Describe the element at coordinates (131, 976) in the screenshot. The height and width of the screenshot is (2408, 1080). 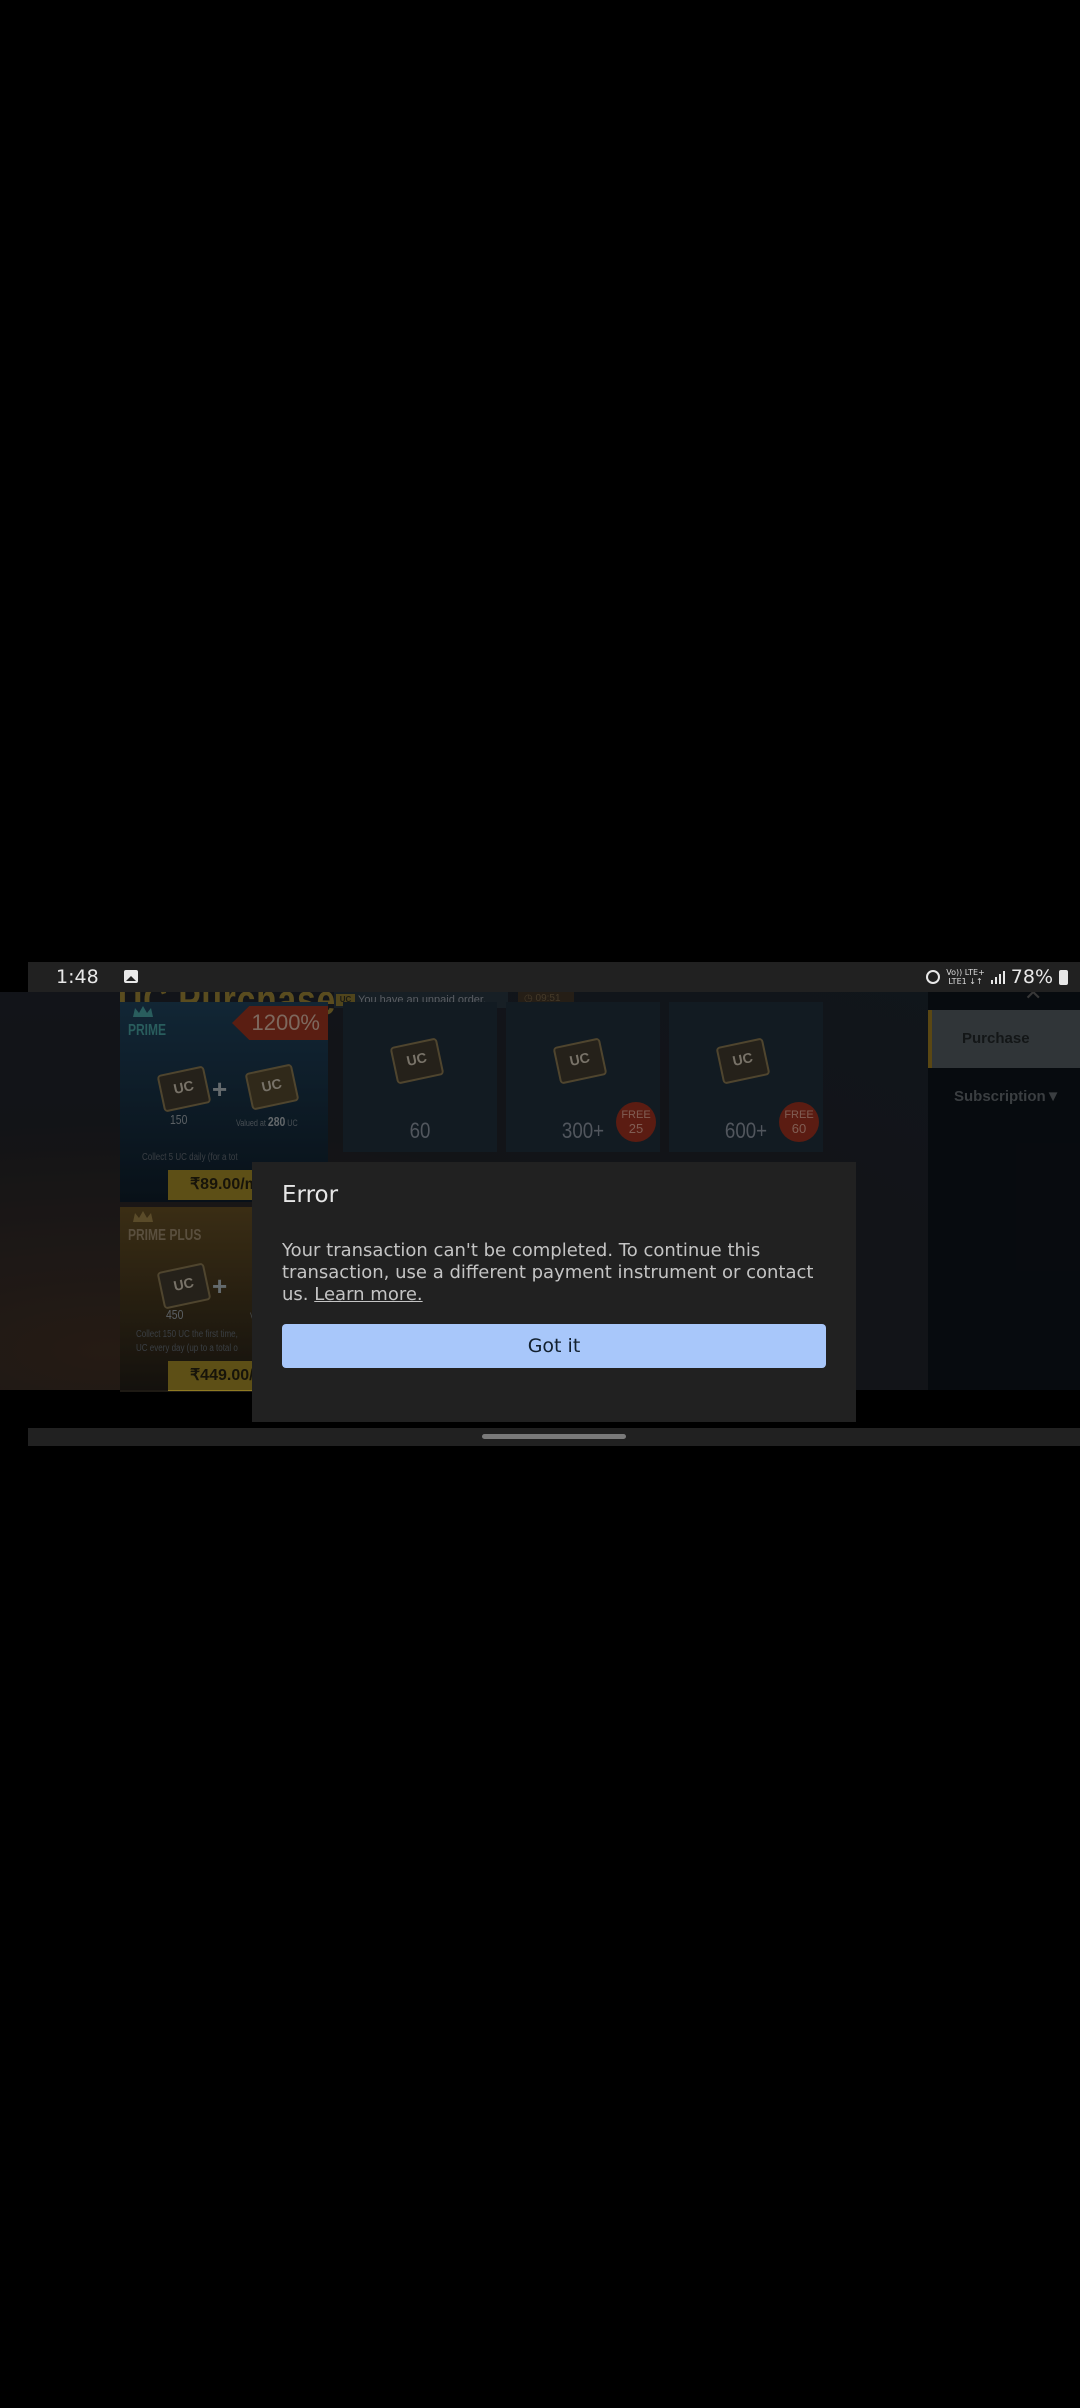
I see `photo-icon` at that location.